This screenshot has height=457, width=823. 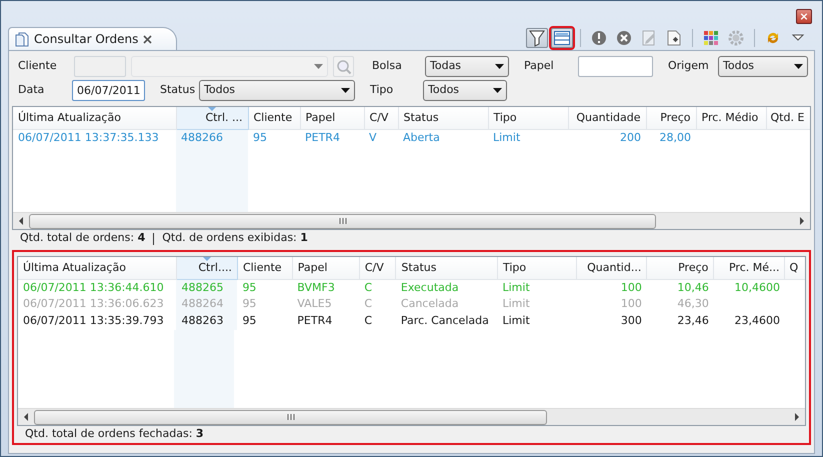 What do you see at coordinates (736, 38) in the screenshot?
I see `settings-icon` at bounding box center [736, 38].